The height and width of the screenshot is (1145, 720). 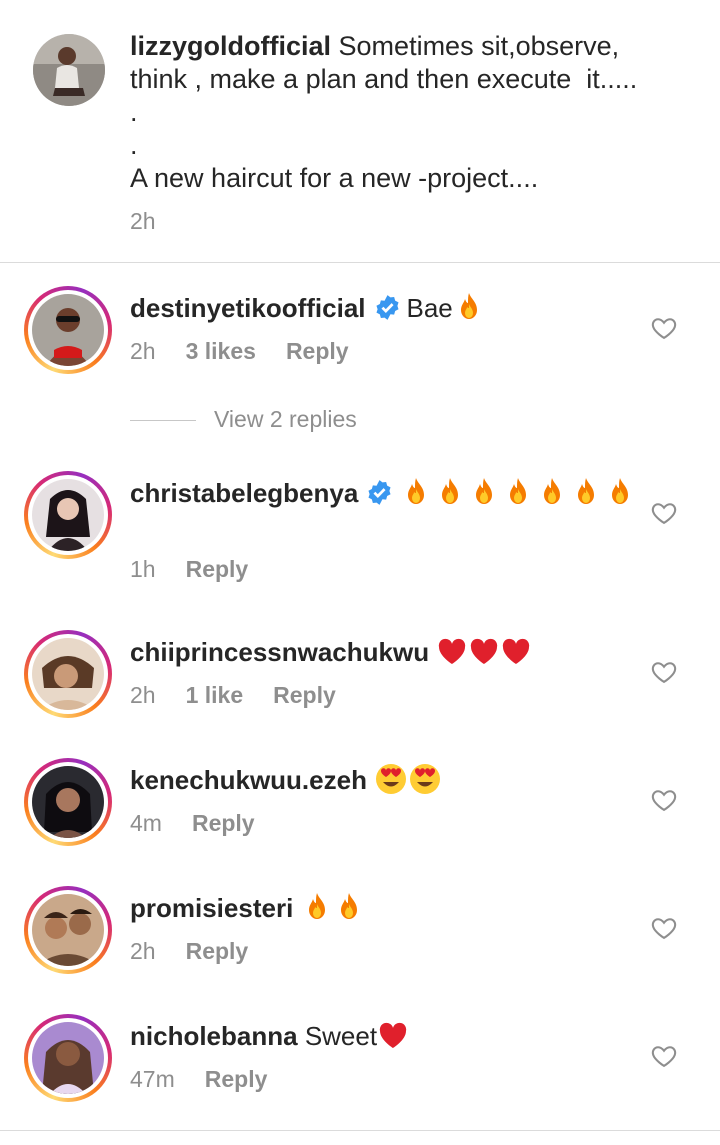 I want to click on commenter-username: kenechukwuu.ezeh, so click(x=248, y=780).